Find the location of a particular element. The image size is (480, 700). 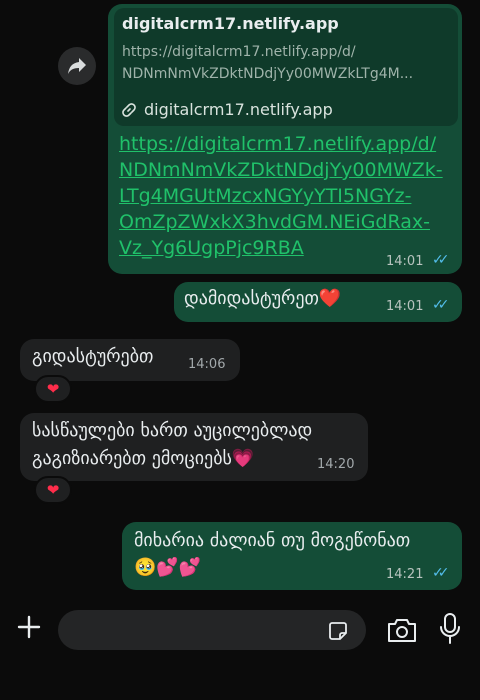

link-preview-title: digitalcrm17.netlify.app is located at coordinates (230, 23).